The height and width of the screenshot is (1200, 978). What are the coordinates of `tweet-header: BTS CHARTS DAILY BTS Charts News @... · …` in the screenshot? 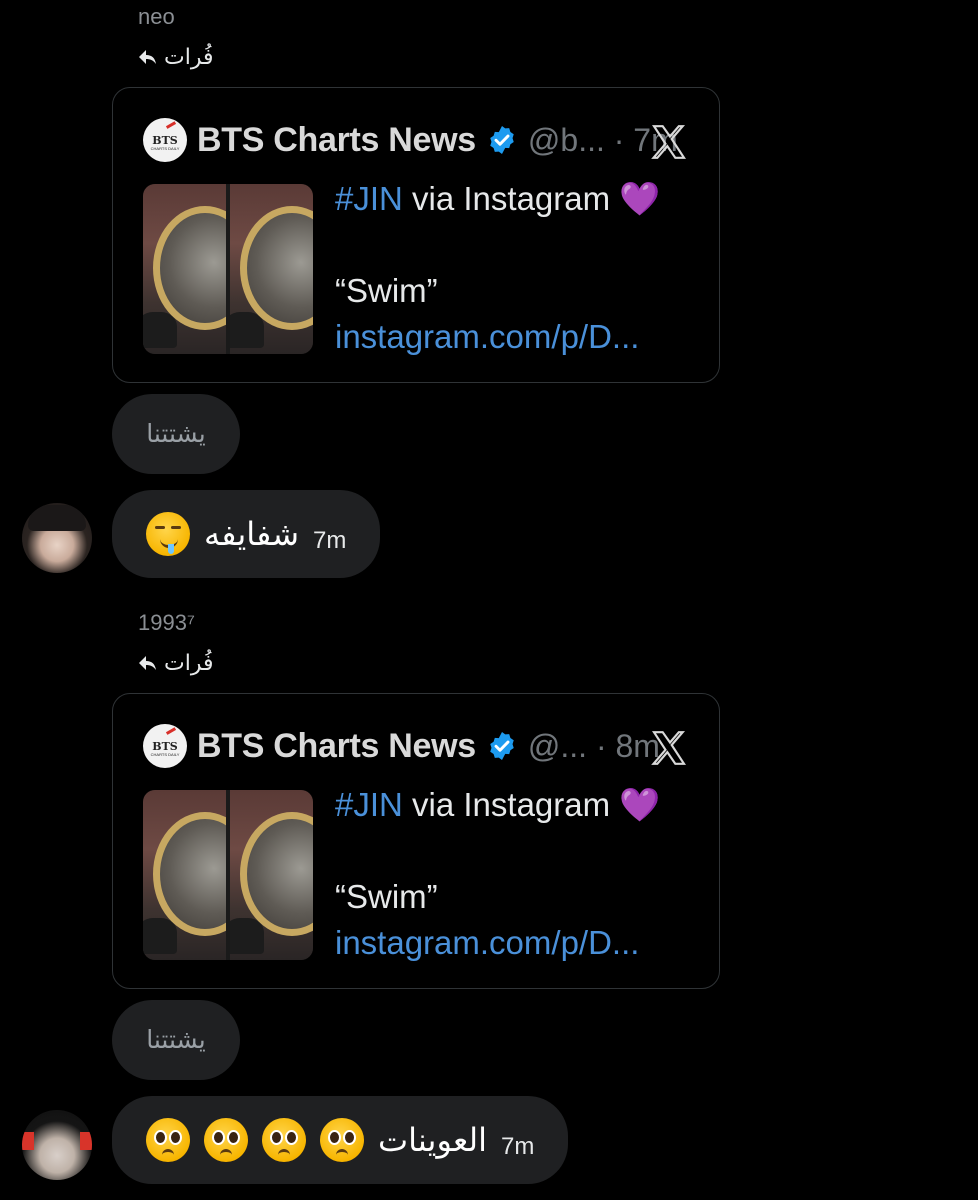 It's located at (401, 746).